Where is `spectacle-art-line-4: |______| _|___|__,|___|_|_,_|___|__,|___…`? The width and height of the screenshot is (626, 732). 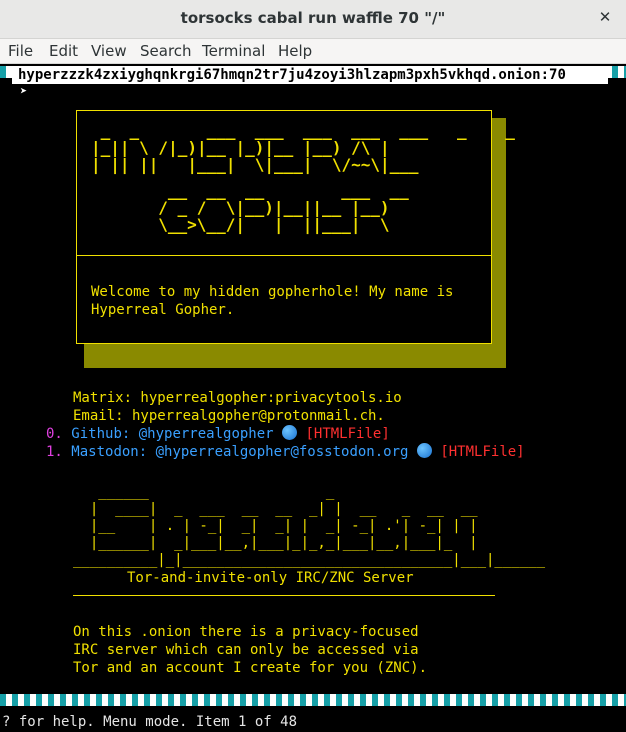 spectacle-art-line-4: |______| _|___|__,|___|_|_,_|___|__,|___… is located at coordinates (275, 543).